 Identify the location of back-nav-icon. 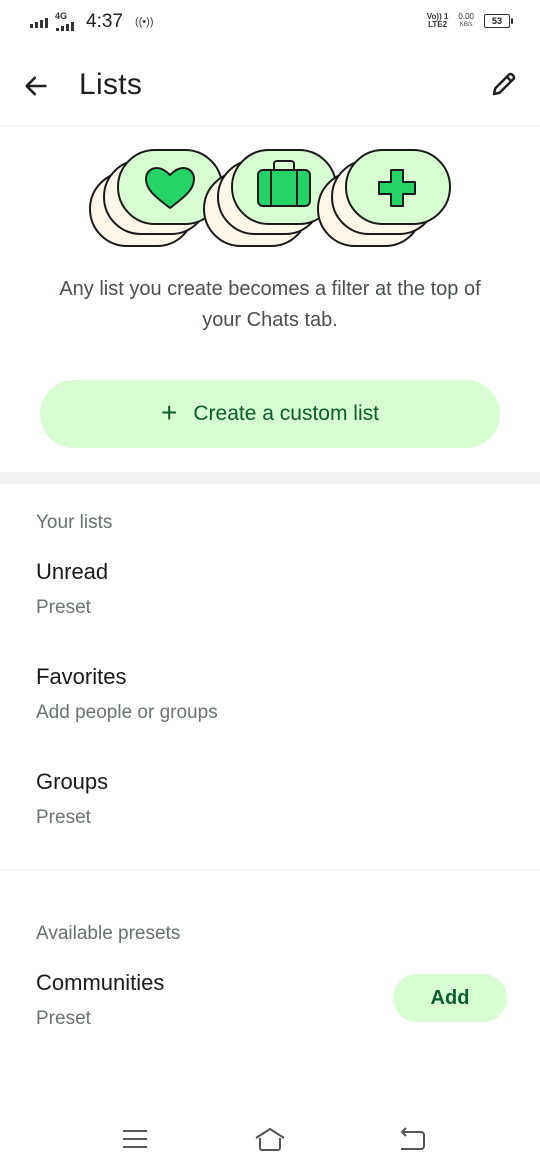
(413, 1138).